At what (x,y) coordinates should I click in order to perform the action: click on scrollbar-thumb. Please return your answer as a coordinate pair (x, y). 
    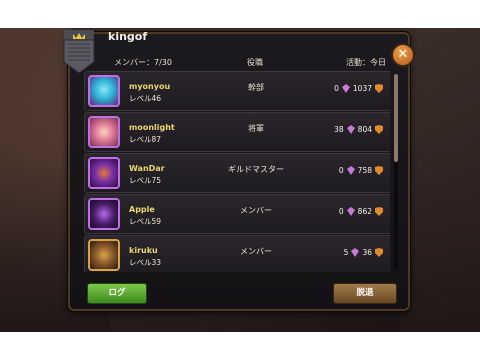
    Looking at the image, I should click on (396, 118).